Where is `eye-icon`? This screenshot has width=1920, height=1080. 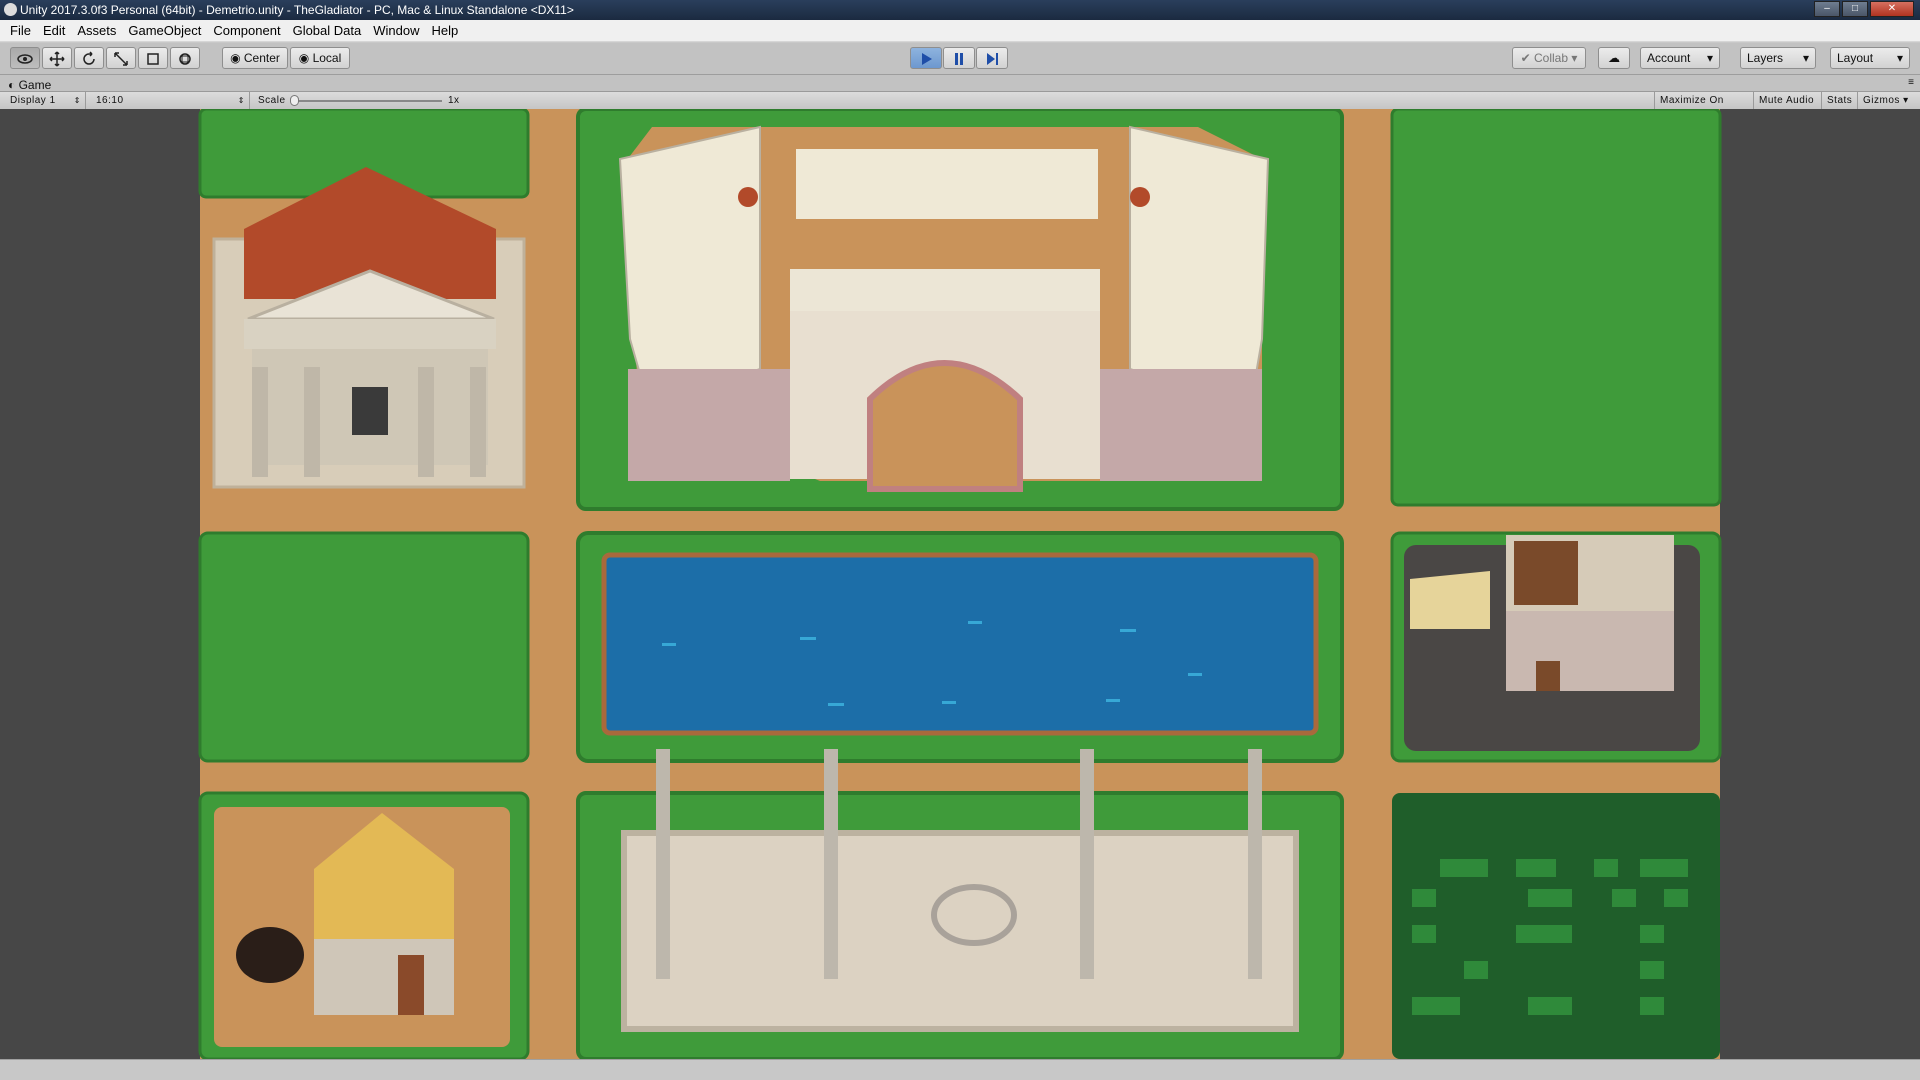 eye-icon is located at coordinates (25, 59).